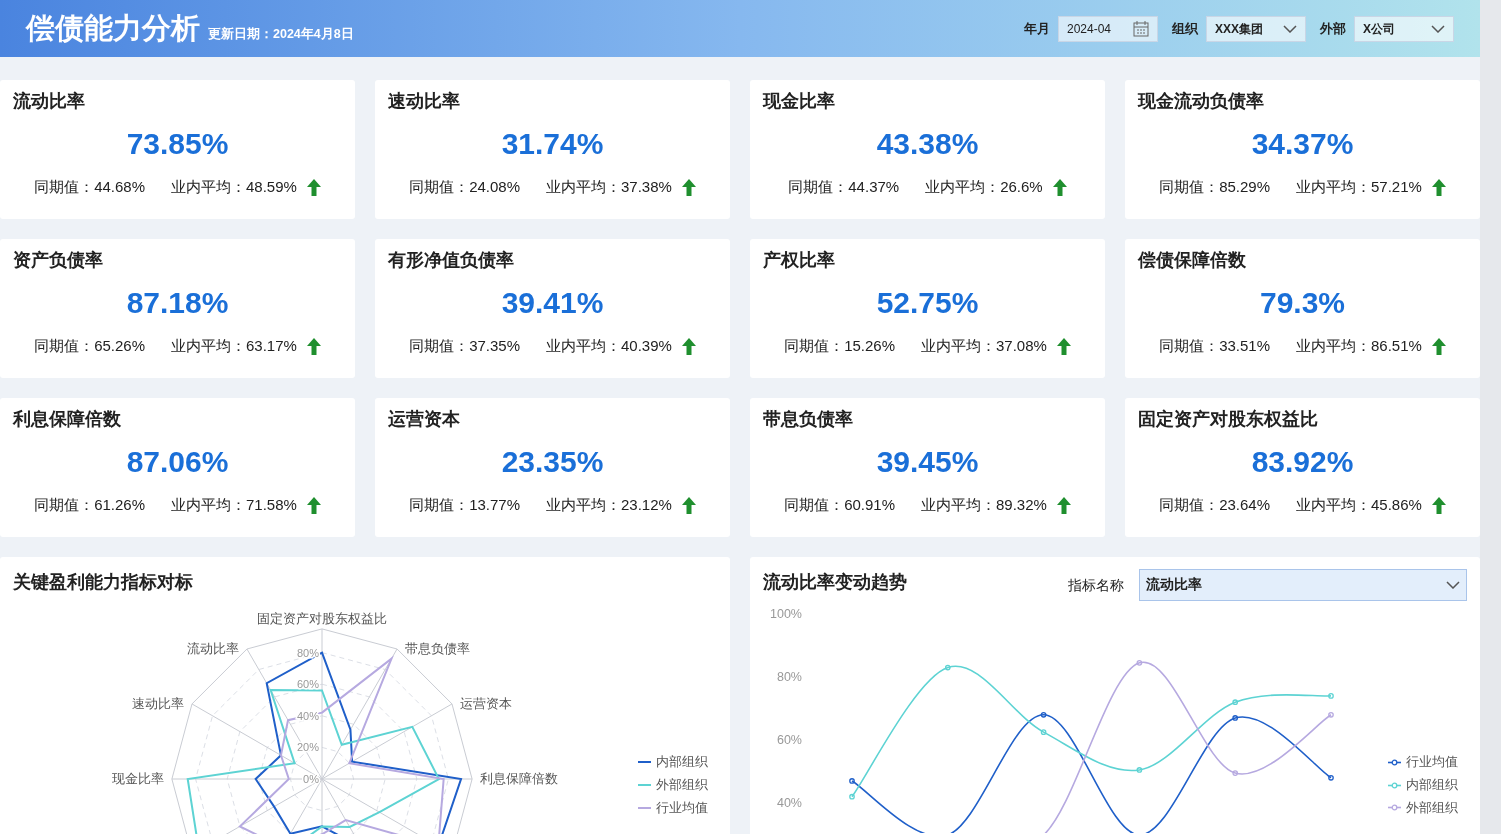  Describe the element at coordinates (424, 101) in the screenshot. I see `card-title: 速动比率` at that location.